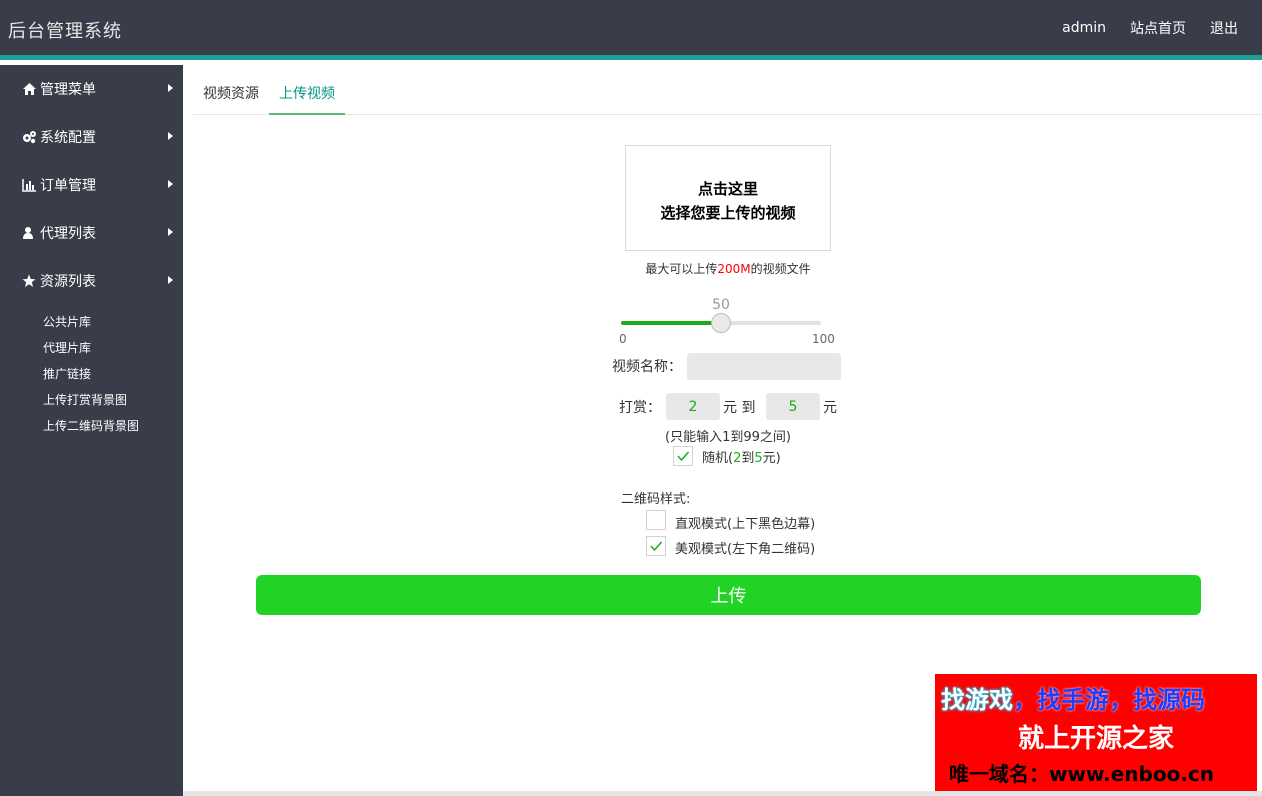 The width and height of the screenshot is (1262, 796). What do you see at coordinates (728, 213) in the screenshot?
I see `upload-box-line2: 选择您要上传的视频` at bounding box center [728, 213].